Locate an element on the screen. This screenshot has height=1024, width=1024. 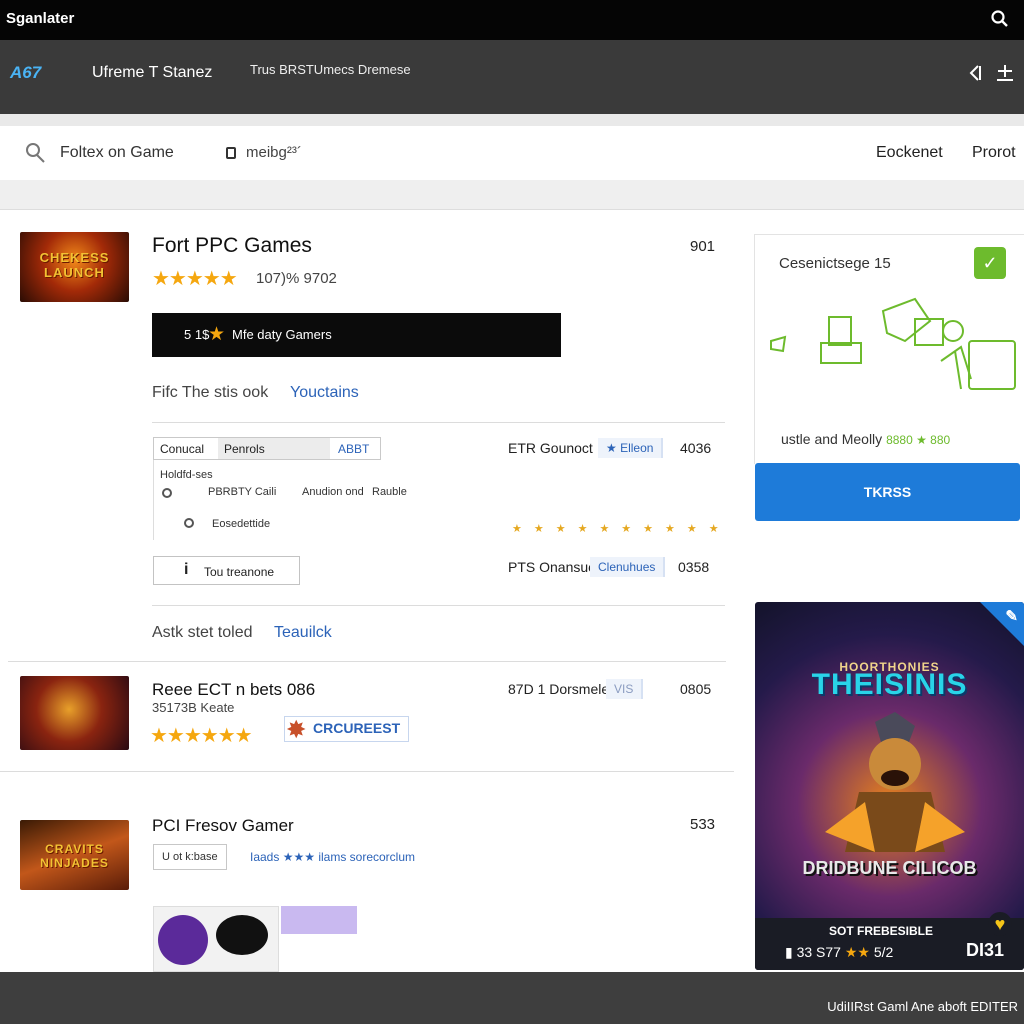
game-thumbnail: CRAVITS NINJADES is located at coordinates (74, 855).